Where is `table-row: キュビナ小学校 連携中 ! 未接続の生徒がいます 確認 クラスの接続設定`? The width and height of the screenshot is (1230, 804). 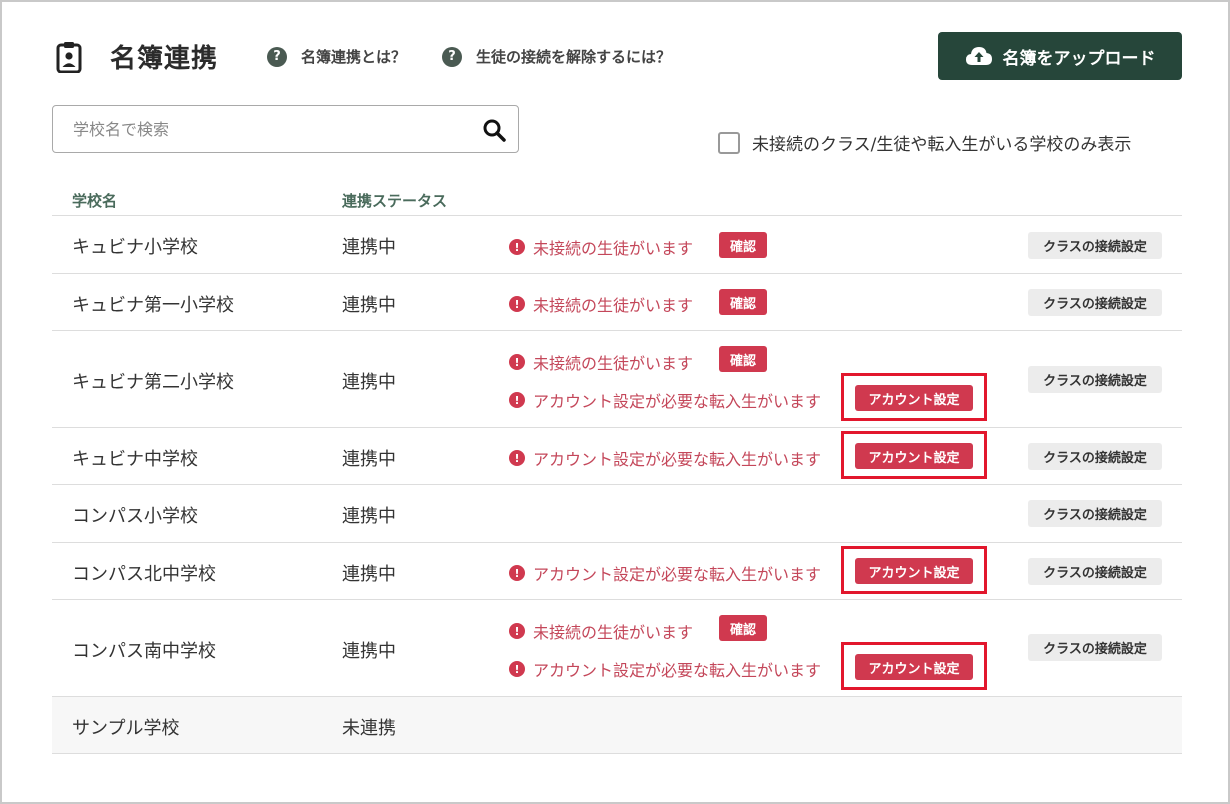 table-row: キュビナ小学校 連携中 ! 未接続の生徒がいます 確認 クラスの接続設定 is located at coordinates (617, 245).